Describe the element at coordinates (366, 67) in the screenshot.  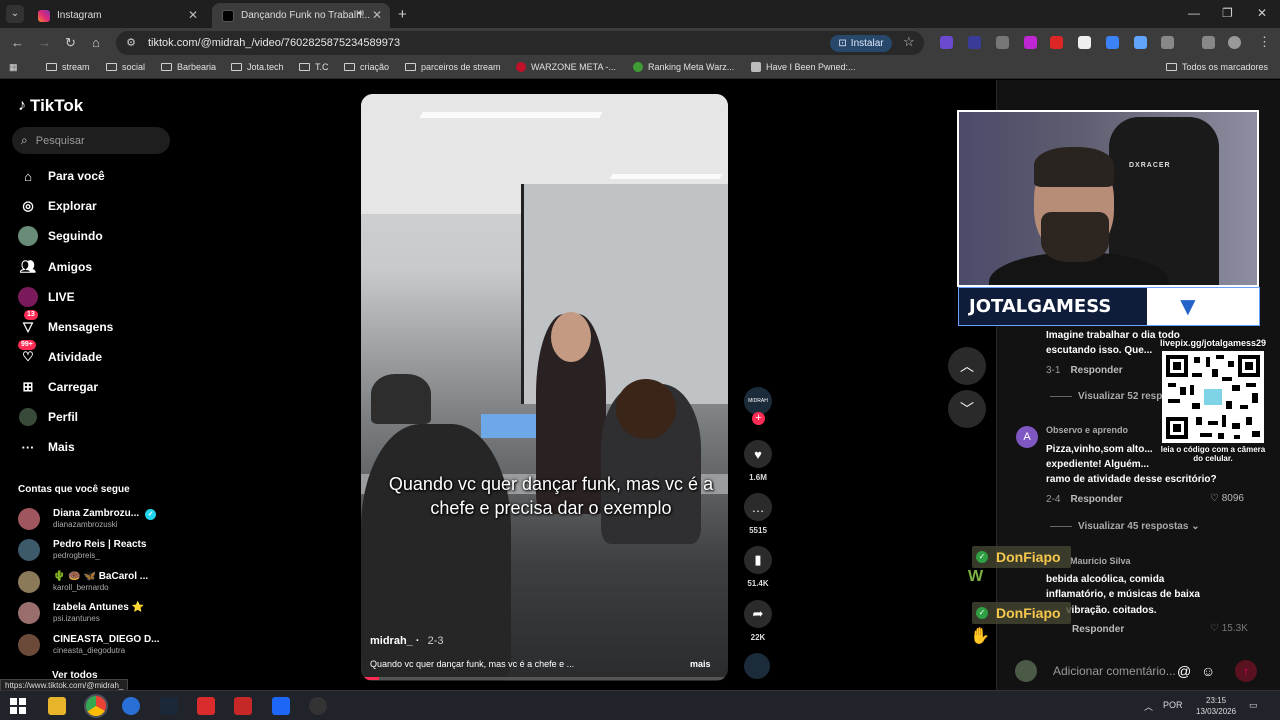
I see `bookmark-folder: criação` at that location.